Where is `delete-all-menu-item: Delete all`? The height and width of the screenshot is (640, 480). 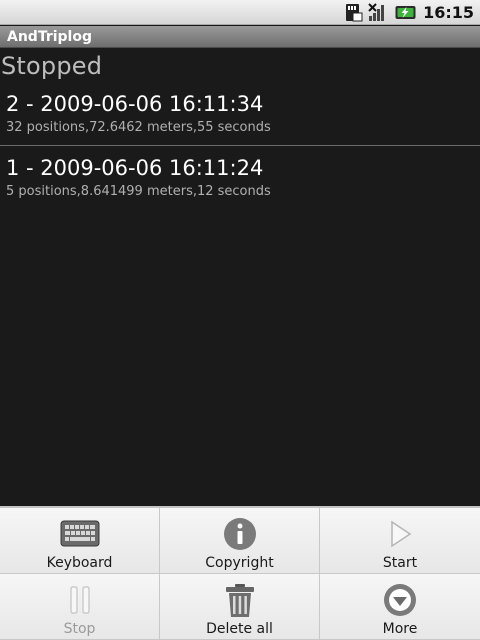
delete-all-menu-item: Delete all is located at coordinates (240, 607).